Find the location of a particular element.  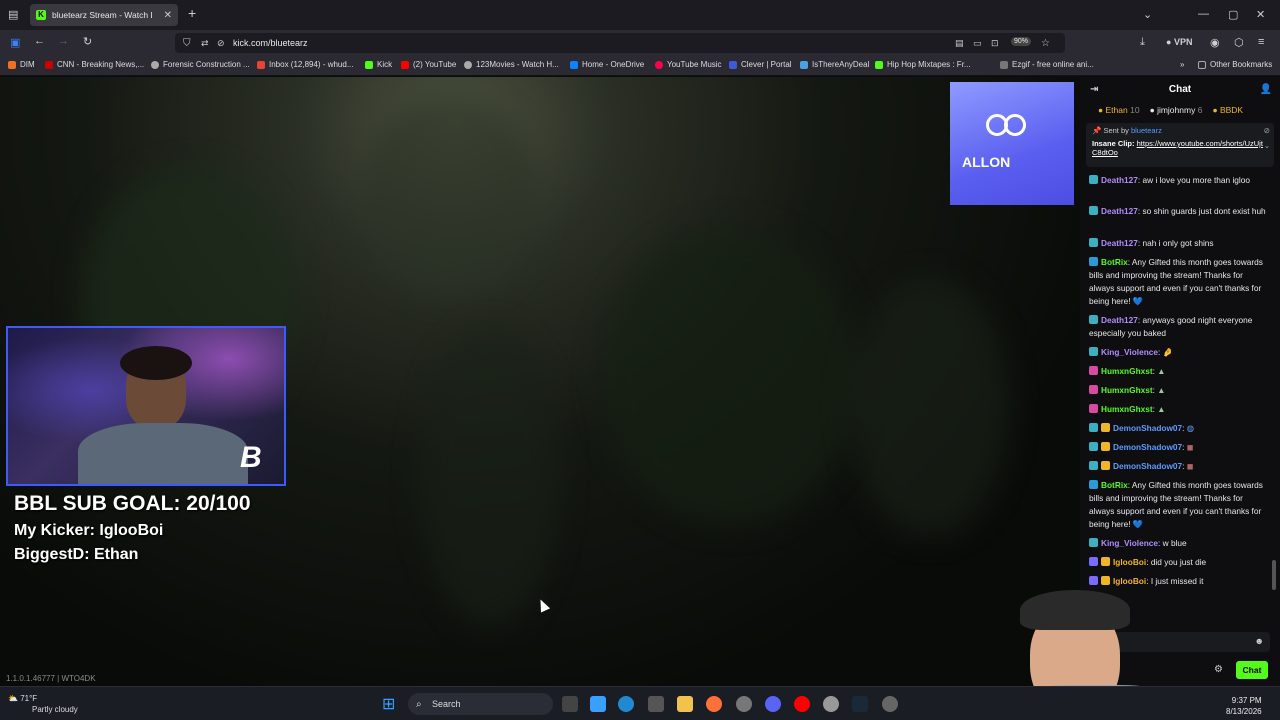

mute-icon: ⊘ is located at coordinates (221, 43).